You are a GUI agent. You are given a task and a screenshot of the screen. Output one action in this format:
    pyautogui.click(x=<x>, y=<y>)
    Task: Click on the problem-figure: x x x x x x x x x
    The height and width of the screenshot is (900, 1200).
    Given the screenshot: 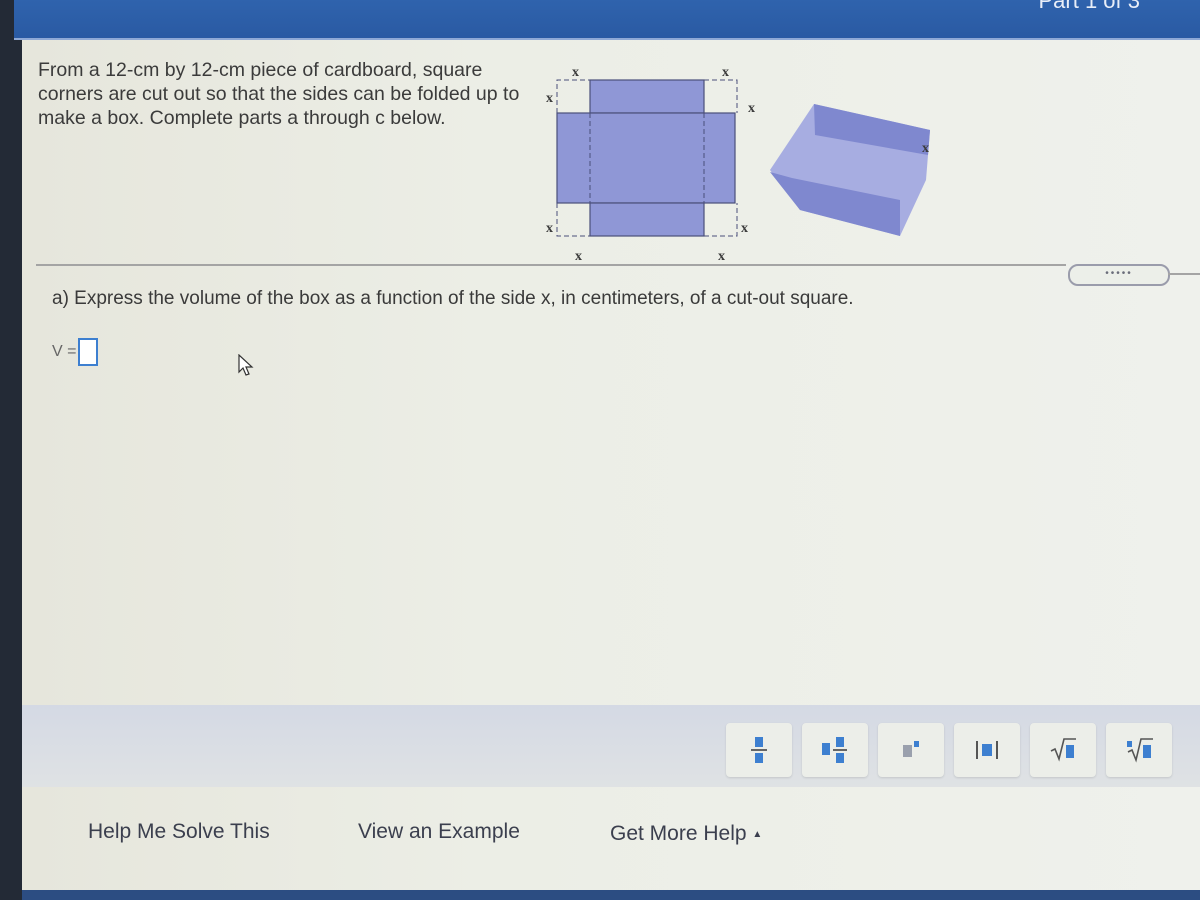 What is the action you would take?
    pyautogui.click(x=740, y=162)
    